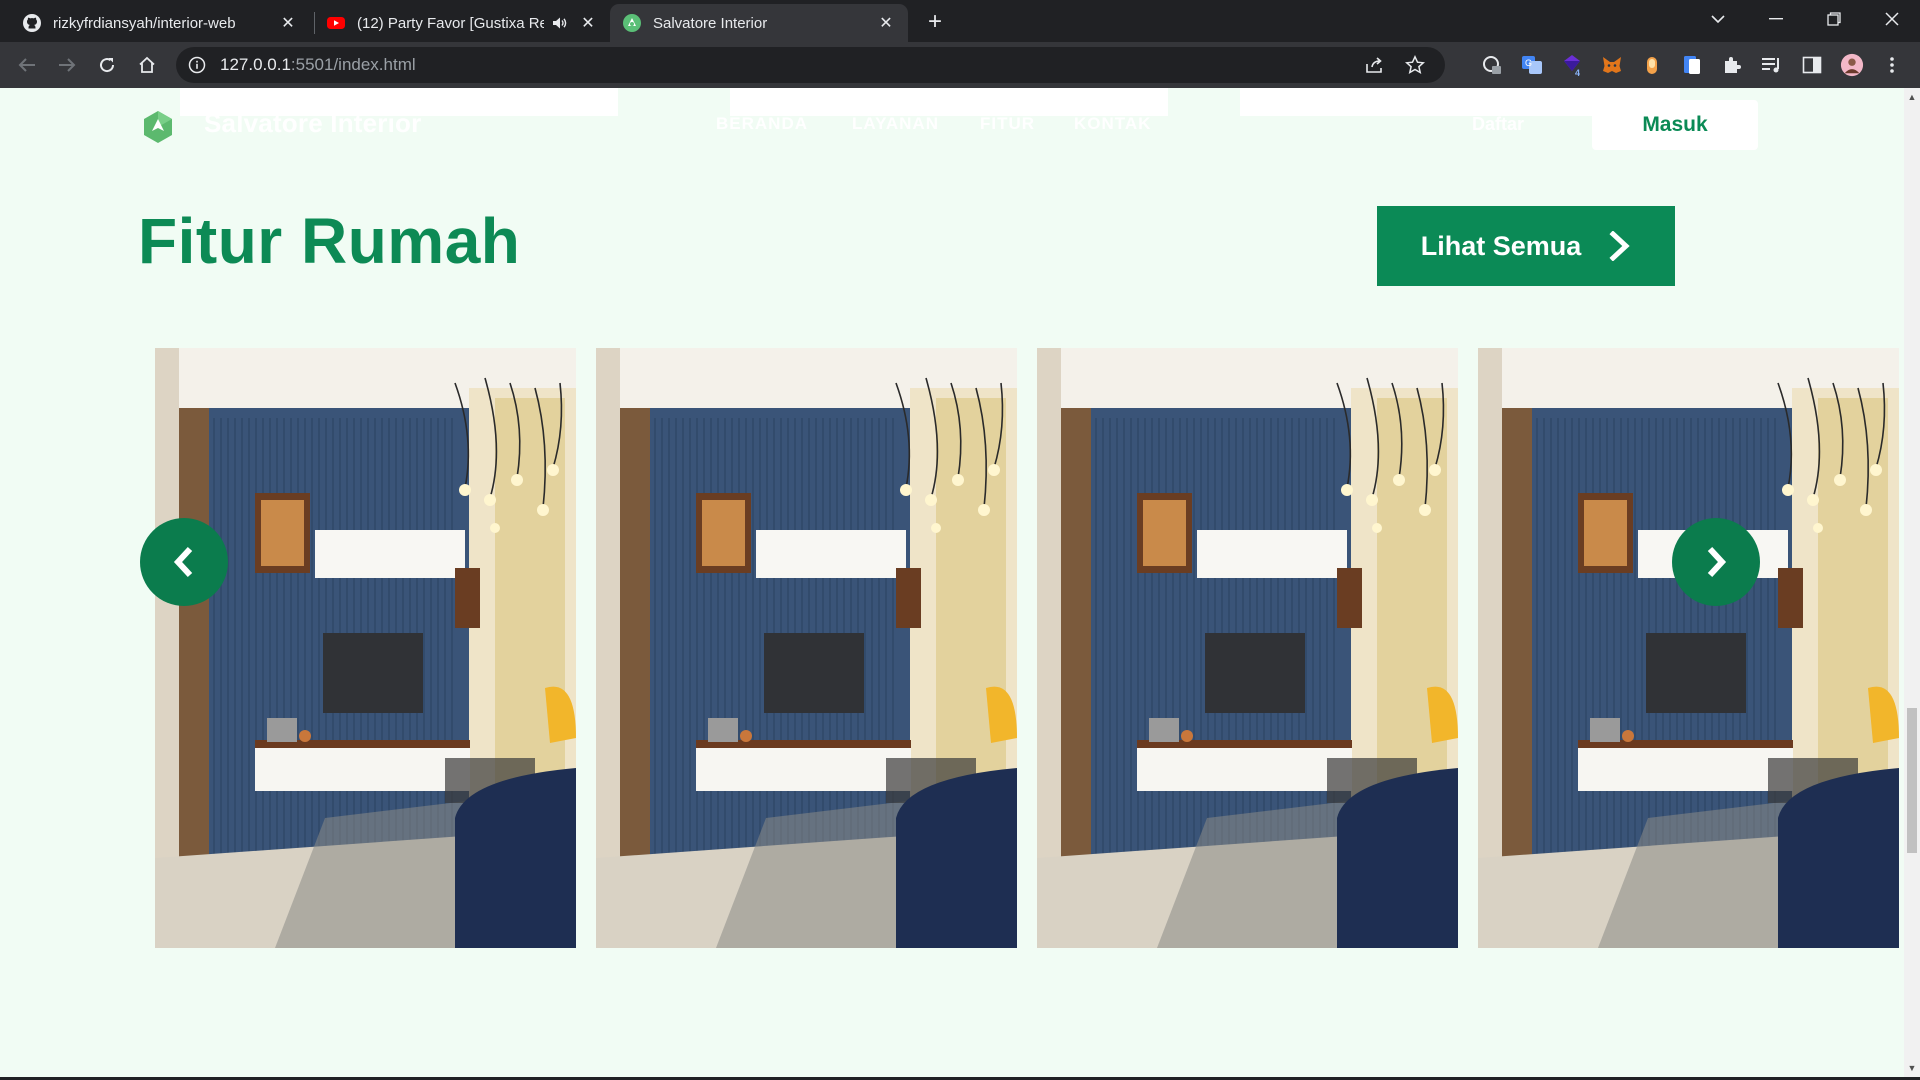 This screenshot has width=1920, height=1080. Describe the element at coordinates (1652, 65) in the screenshot. I see `flask-extension-icon` at that location.